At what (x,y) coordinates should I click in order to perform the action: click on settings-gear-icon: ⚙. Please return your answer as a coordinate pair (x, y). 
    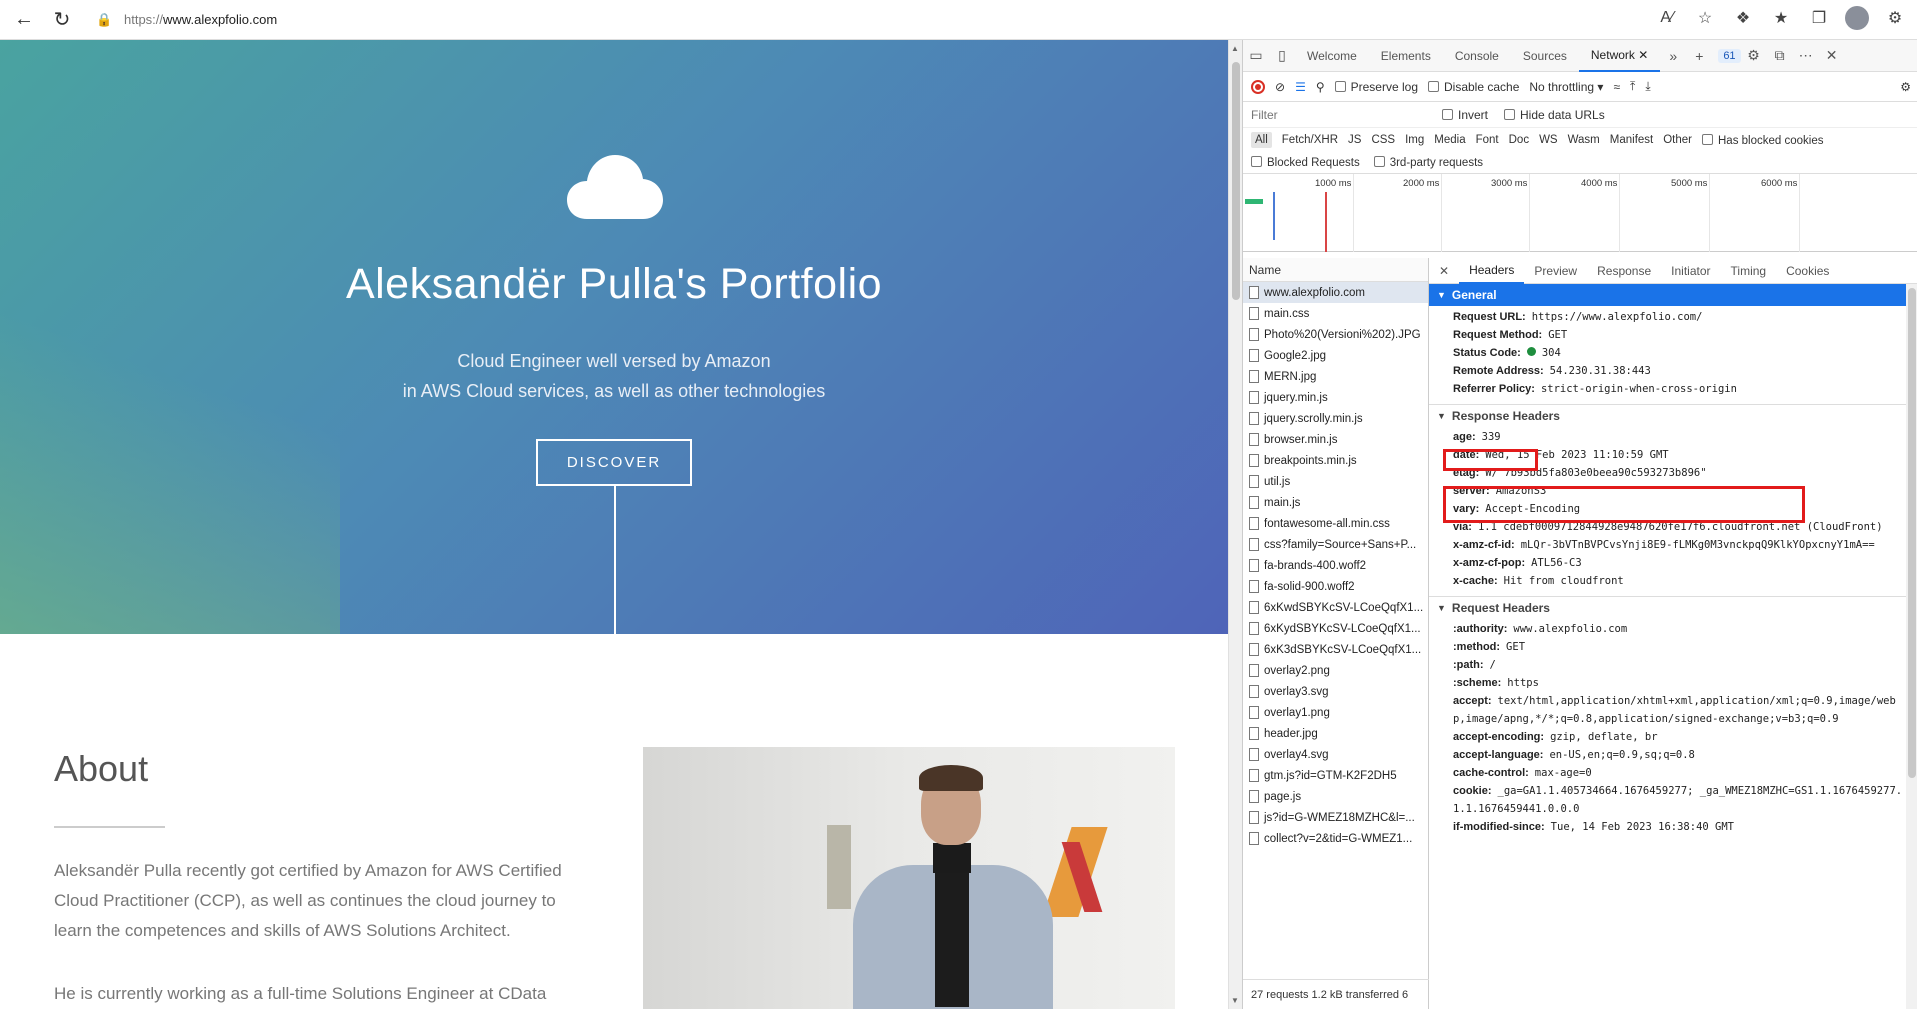
    Looking at the image, I should click on (1754, 56).